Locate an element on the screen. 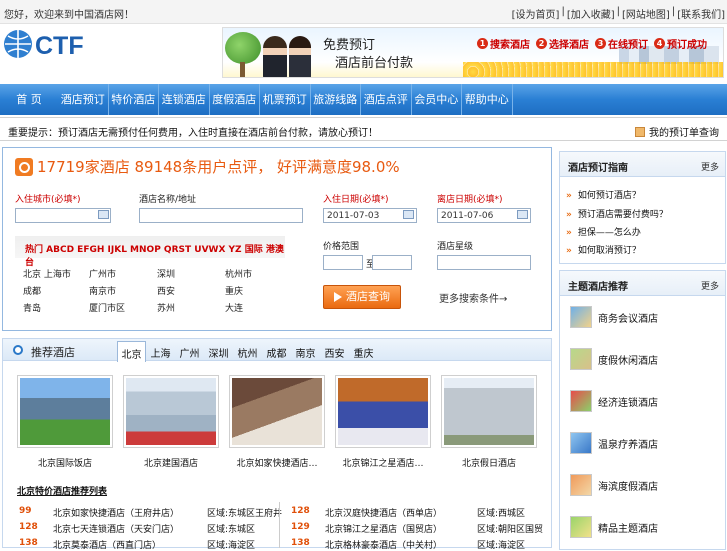 Image resolution: width=727 pixels, height=551 pixels. city-label: 入住城市(必填*) is located at coordinates (48, 200).